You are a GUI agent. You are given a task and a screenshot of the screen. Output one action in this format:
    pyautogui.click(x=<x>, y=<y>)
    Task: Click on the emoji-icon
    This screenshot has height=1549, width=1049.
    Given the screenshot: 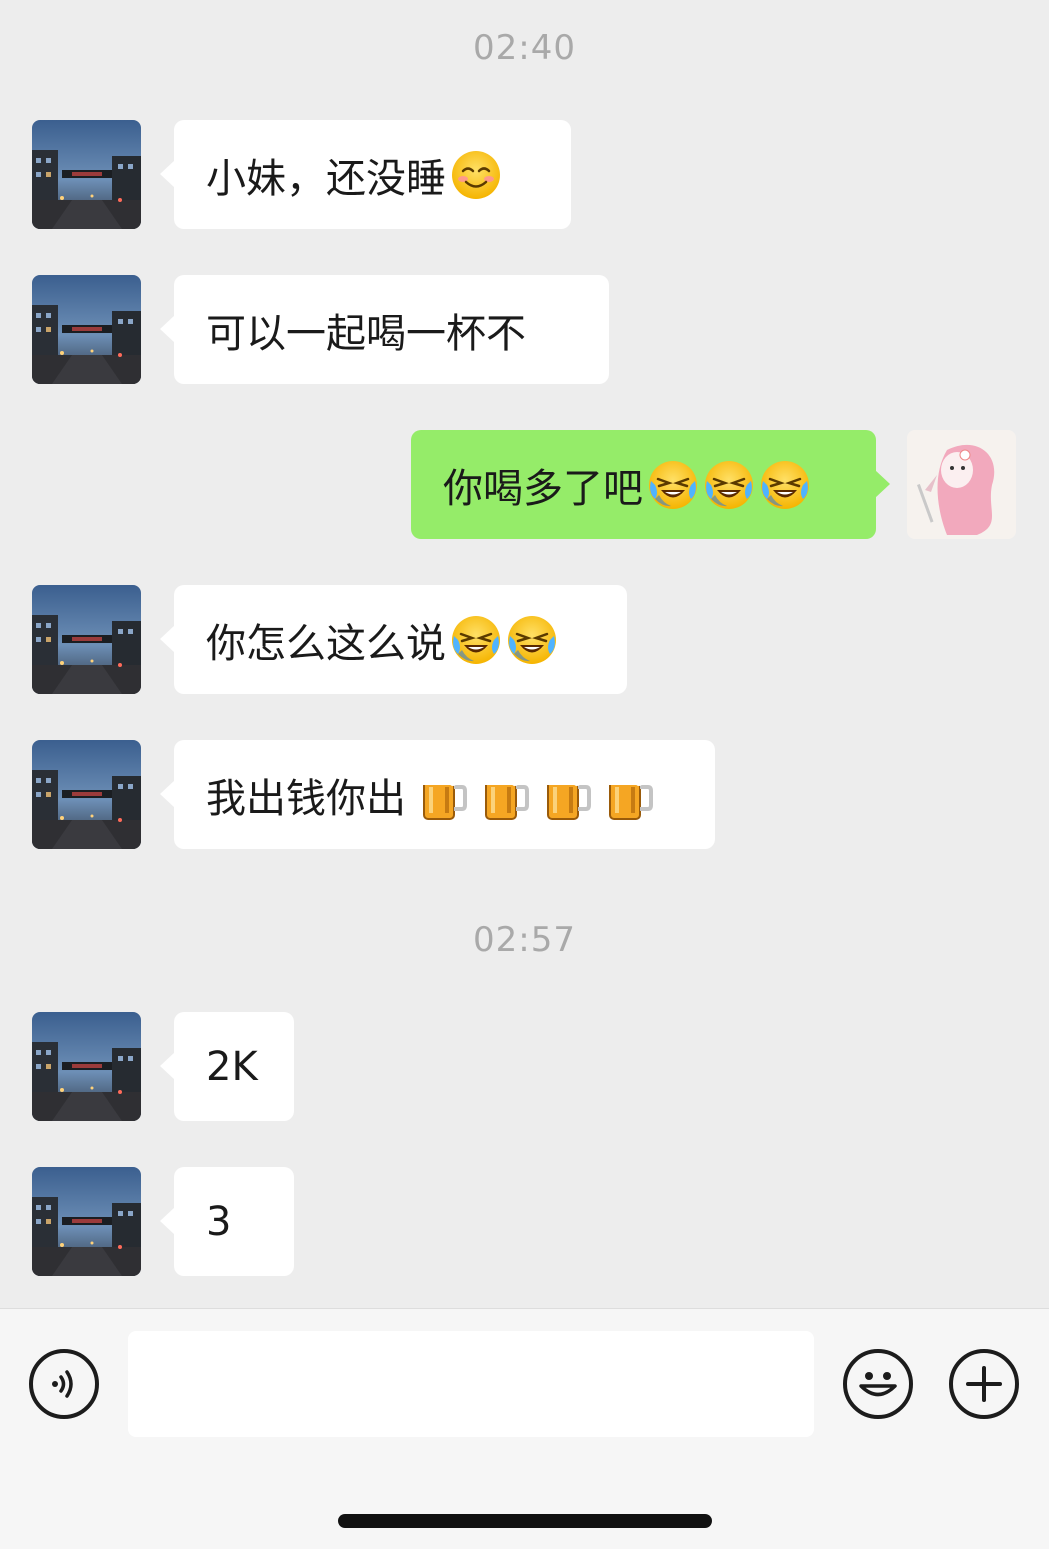 What is the action you would take?
    pyautogui.click(x=878, y=1384)
    